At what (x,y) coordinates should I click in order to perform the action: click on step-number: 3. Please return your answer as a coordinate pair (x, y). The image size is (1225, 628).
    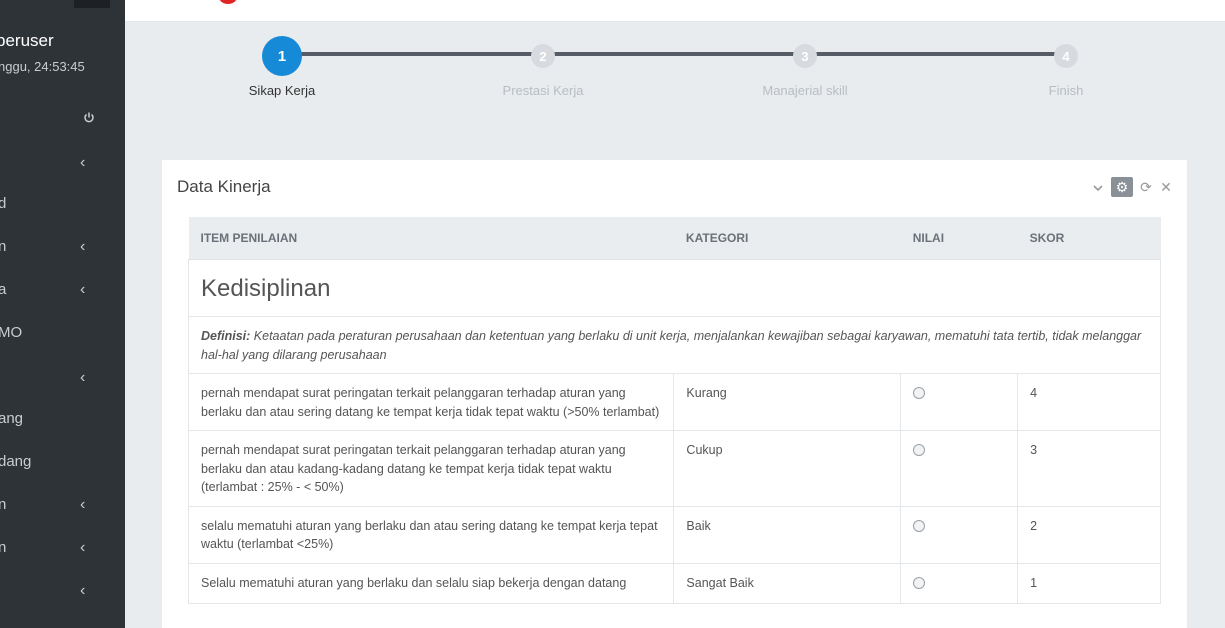
    Looking at the image, I should click on (805, 56).